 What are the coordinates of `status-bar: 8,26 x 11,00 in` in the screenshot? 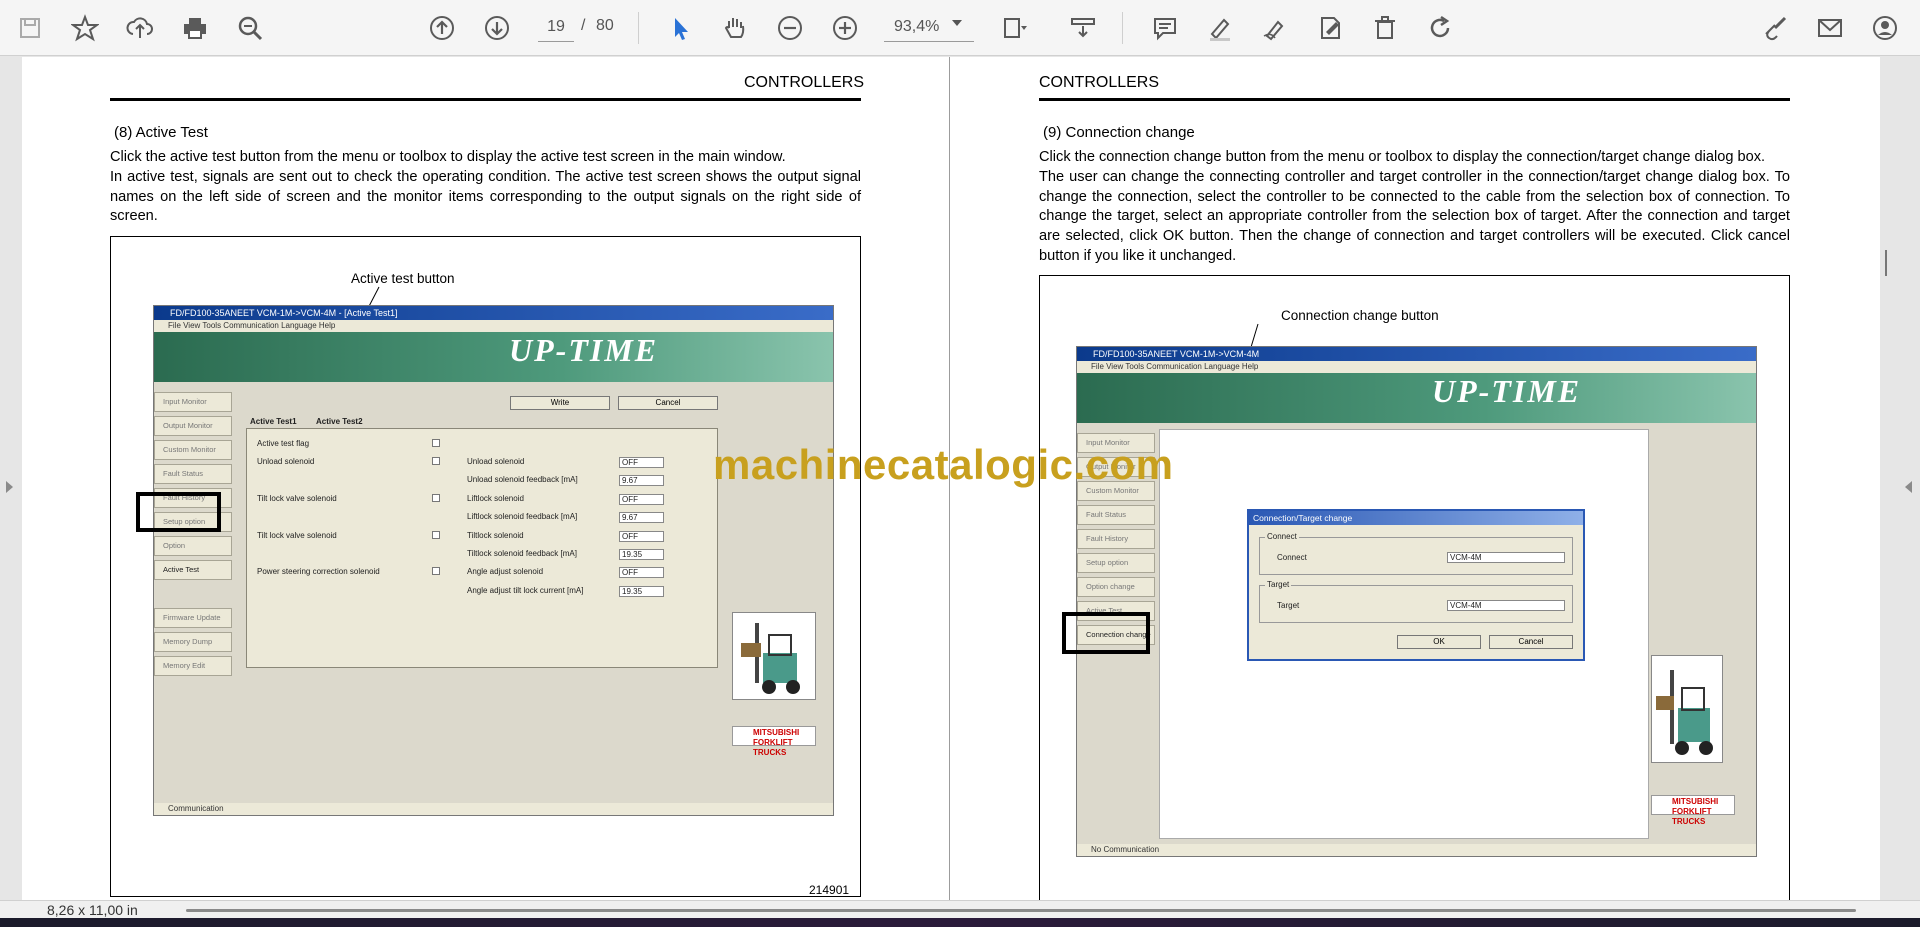 It's located at (960, 909).